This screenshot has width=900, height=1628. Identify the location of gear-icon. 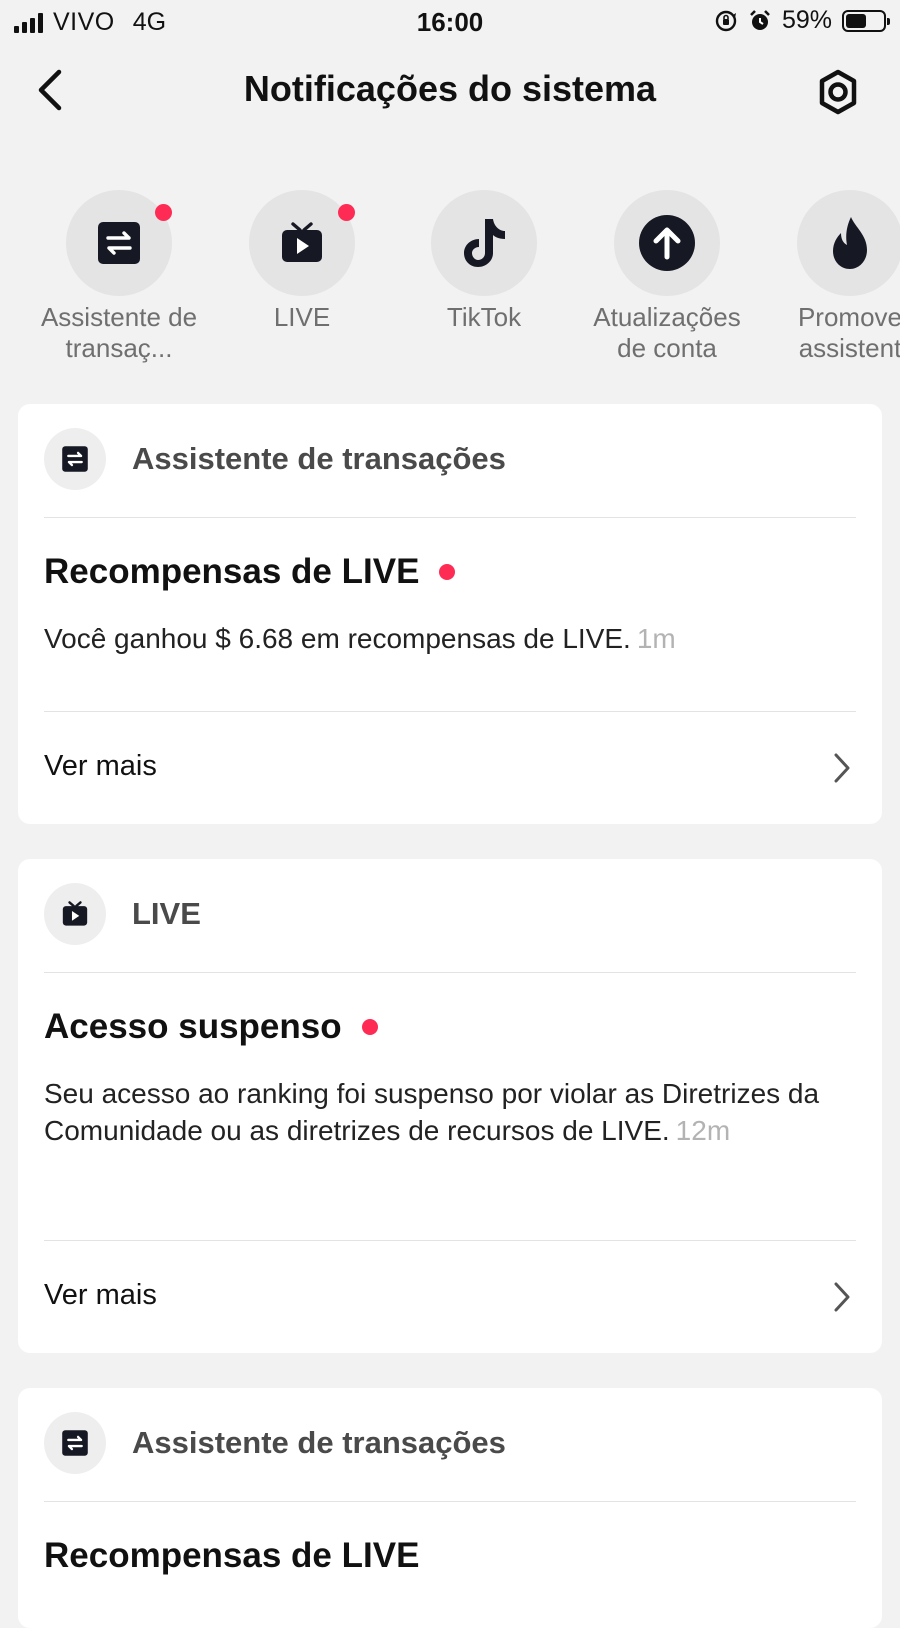
(838, 92).